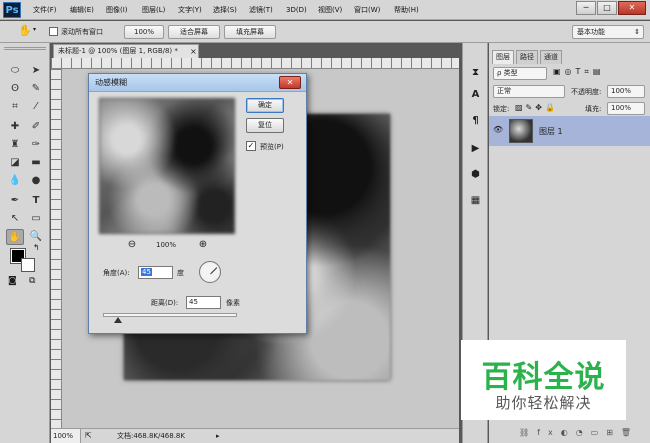 This screenshot has width=650, height=443. Describe the element at coordinates (521, 131) in the screenshot. I see `layer-thumbnail` at that location.